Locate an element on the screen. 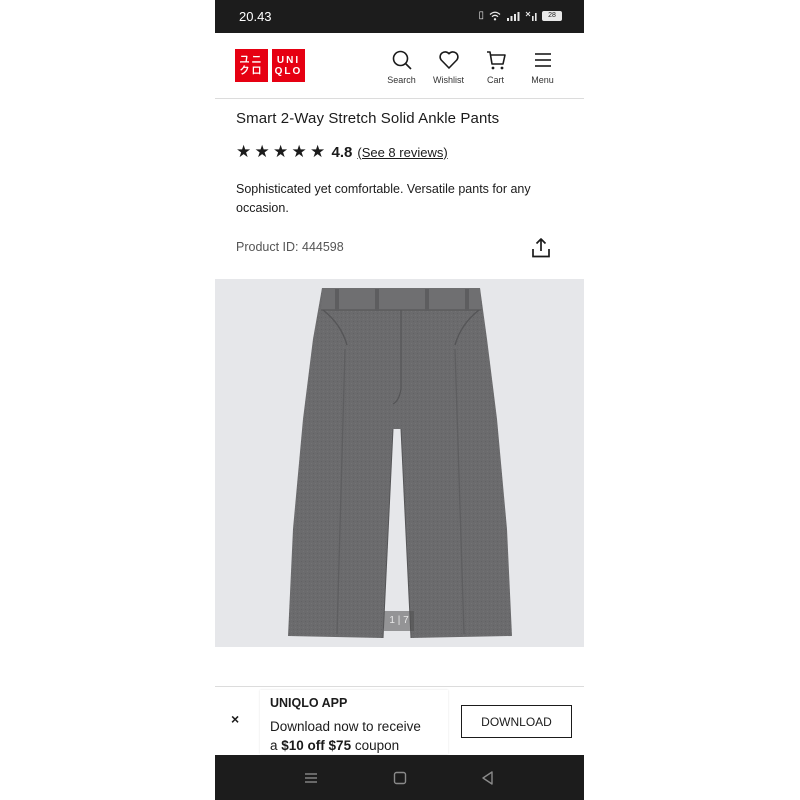  nav-menu: Menu is located at coordinates (542, 67).